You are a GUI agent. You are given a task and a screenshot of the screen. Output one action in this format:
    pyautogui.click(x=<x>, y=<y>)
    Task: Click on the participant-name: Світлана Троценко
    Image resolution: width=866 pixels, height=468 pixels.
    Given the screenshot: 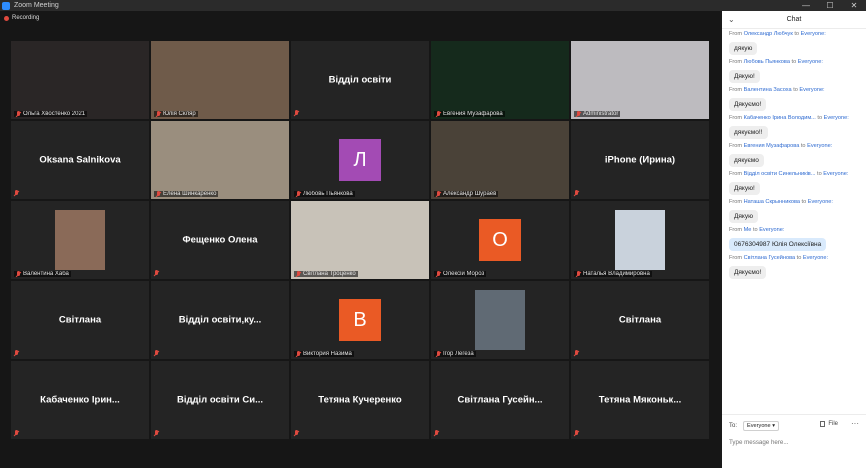 What is the action you would take?
    pyautogui.click(x=329, y=274)
    